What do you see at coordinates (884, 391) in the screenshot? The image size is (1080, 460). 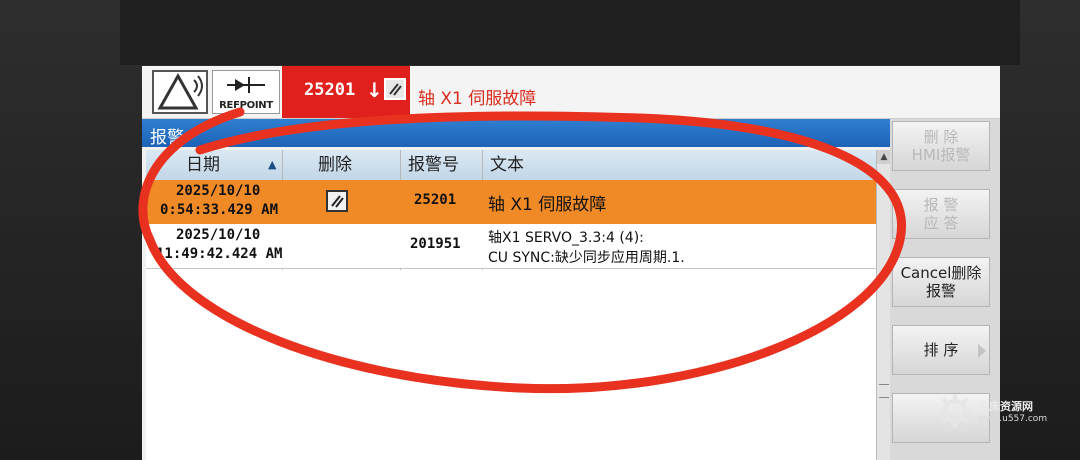 I see `scroll-grip` at bounding box center [884, 391].